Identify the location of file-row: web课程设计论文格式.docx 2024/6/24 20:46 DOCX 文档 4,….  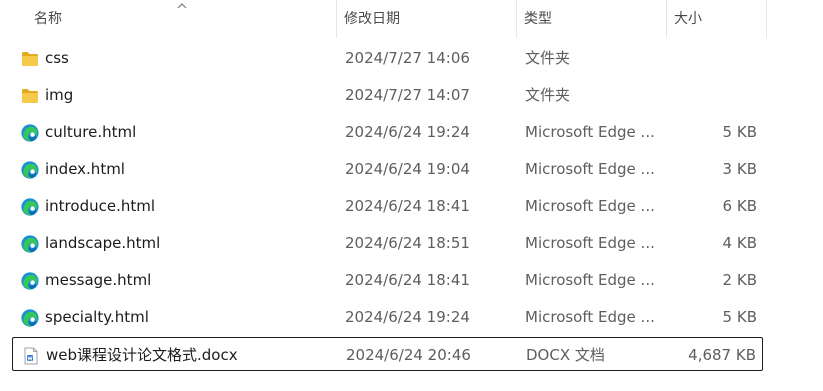
(387, 354).